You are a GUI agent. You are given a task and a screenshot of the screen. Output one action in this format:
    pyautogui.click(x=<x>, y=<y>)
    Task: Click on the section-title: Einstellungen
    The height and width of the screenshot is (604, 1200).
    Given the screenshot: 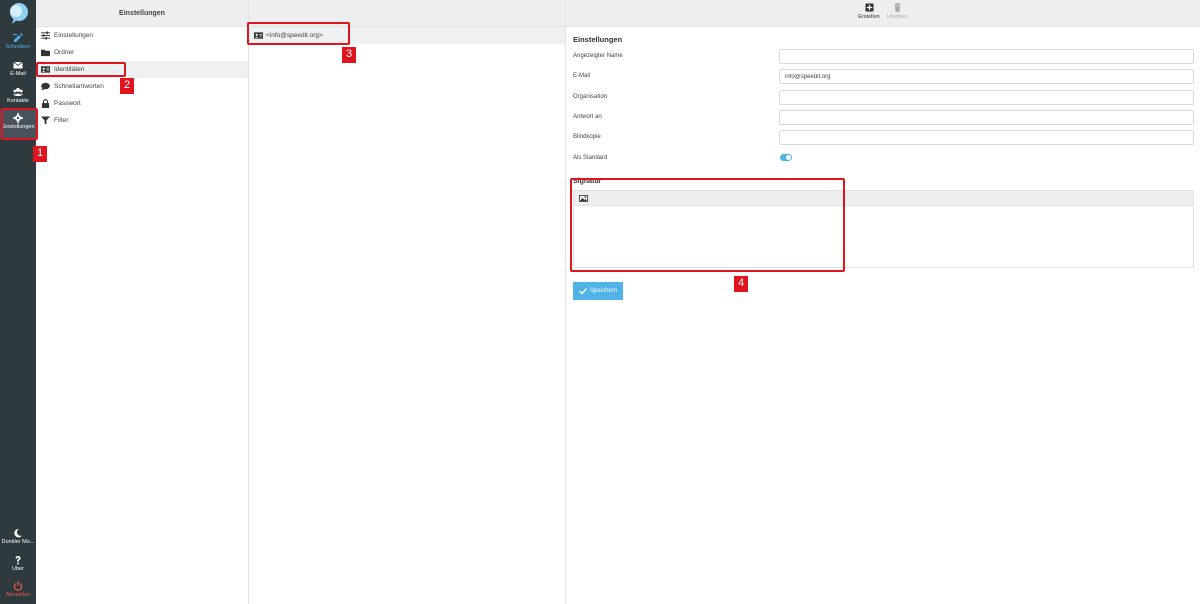 What is the action you would take?
    pyautogui.click(x=598, y=39)
    